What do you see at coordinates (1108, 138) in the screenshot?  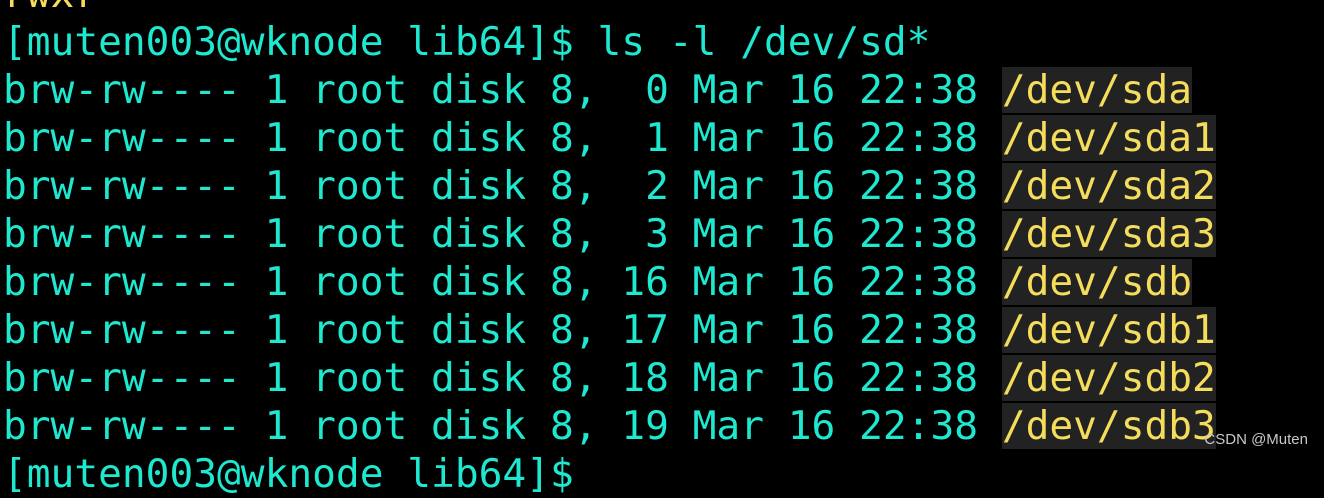 I see `device-path: /dev/sda1` at bounding box center [1108, 138].